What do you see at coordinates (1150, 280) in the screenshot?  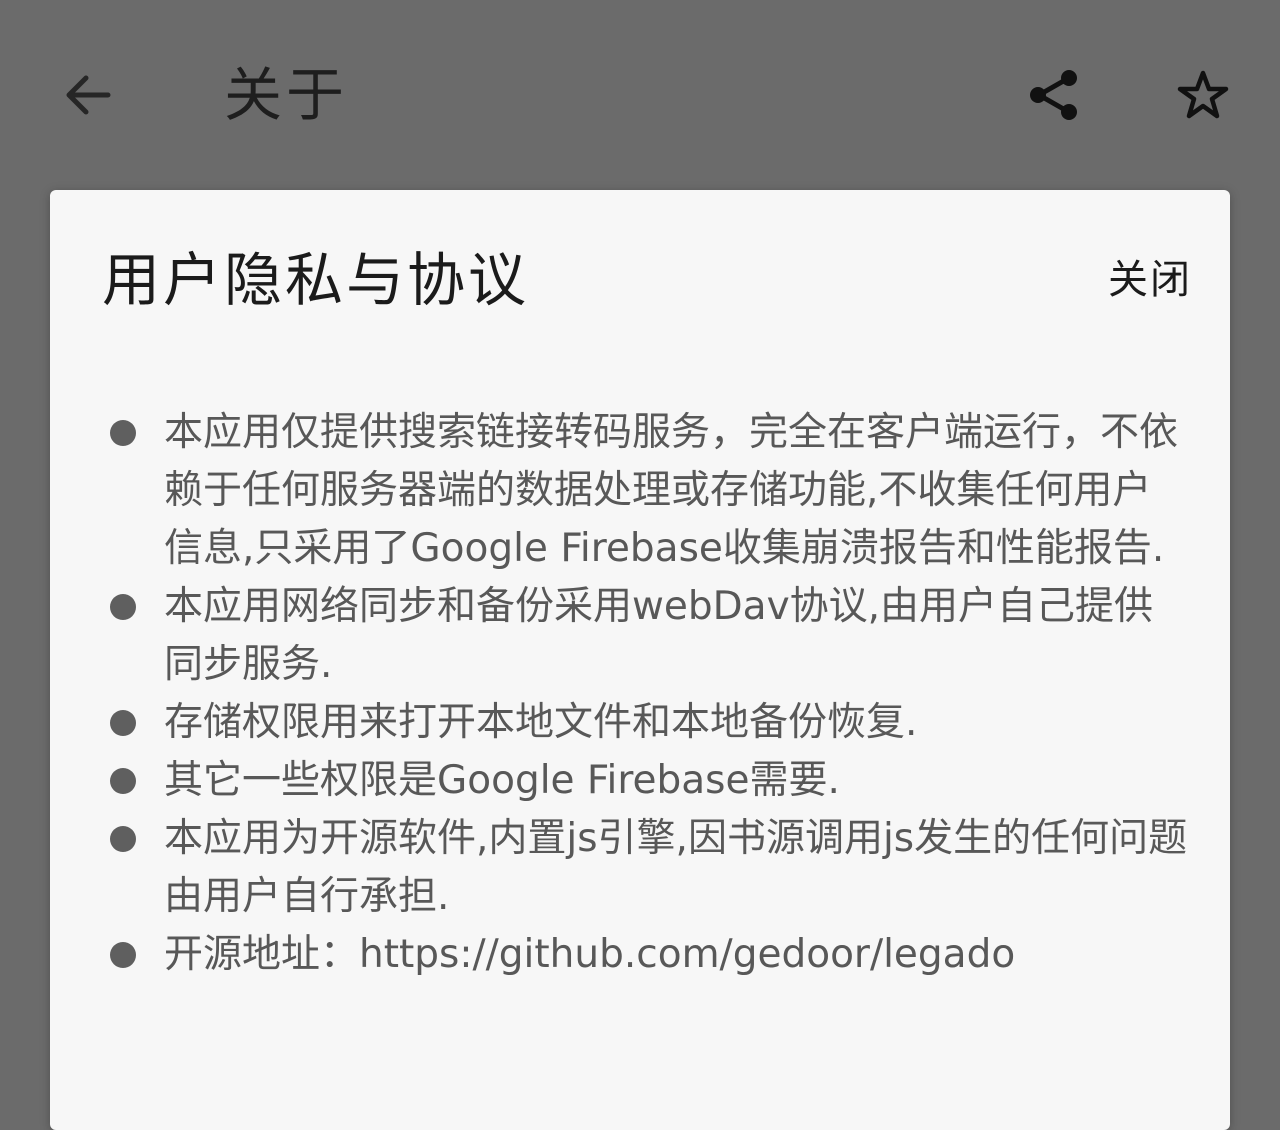 I see `close-button: 关闭` at bounding box center [1150, 280].